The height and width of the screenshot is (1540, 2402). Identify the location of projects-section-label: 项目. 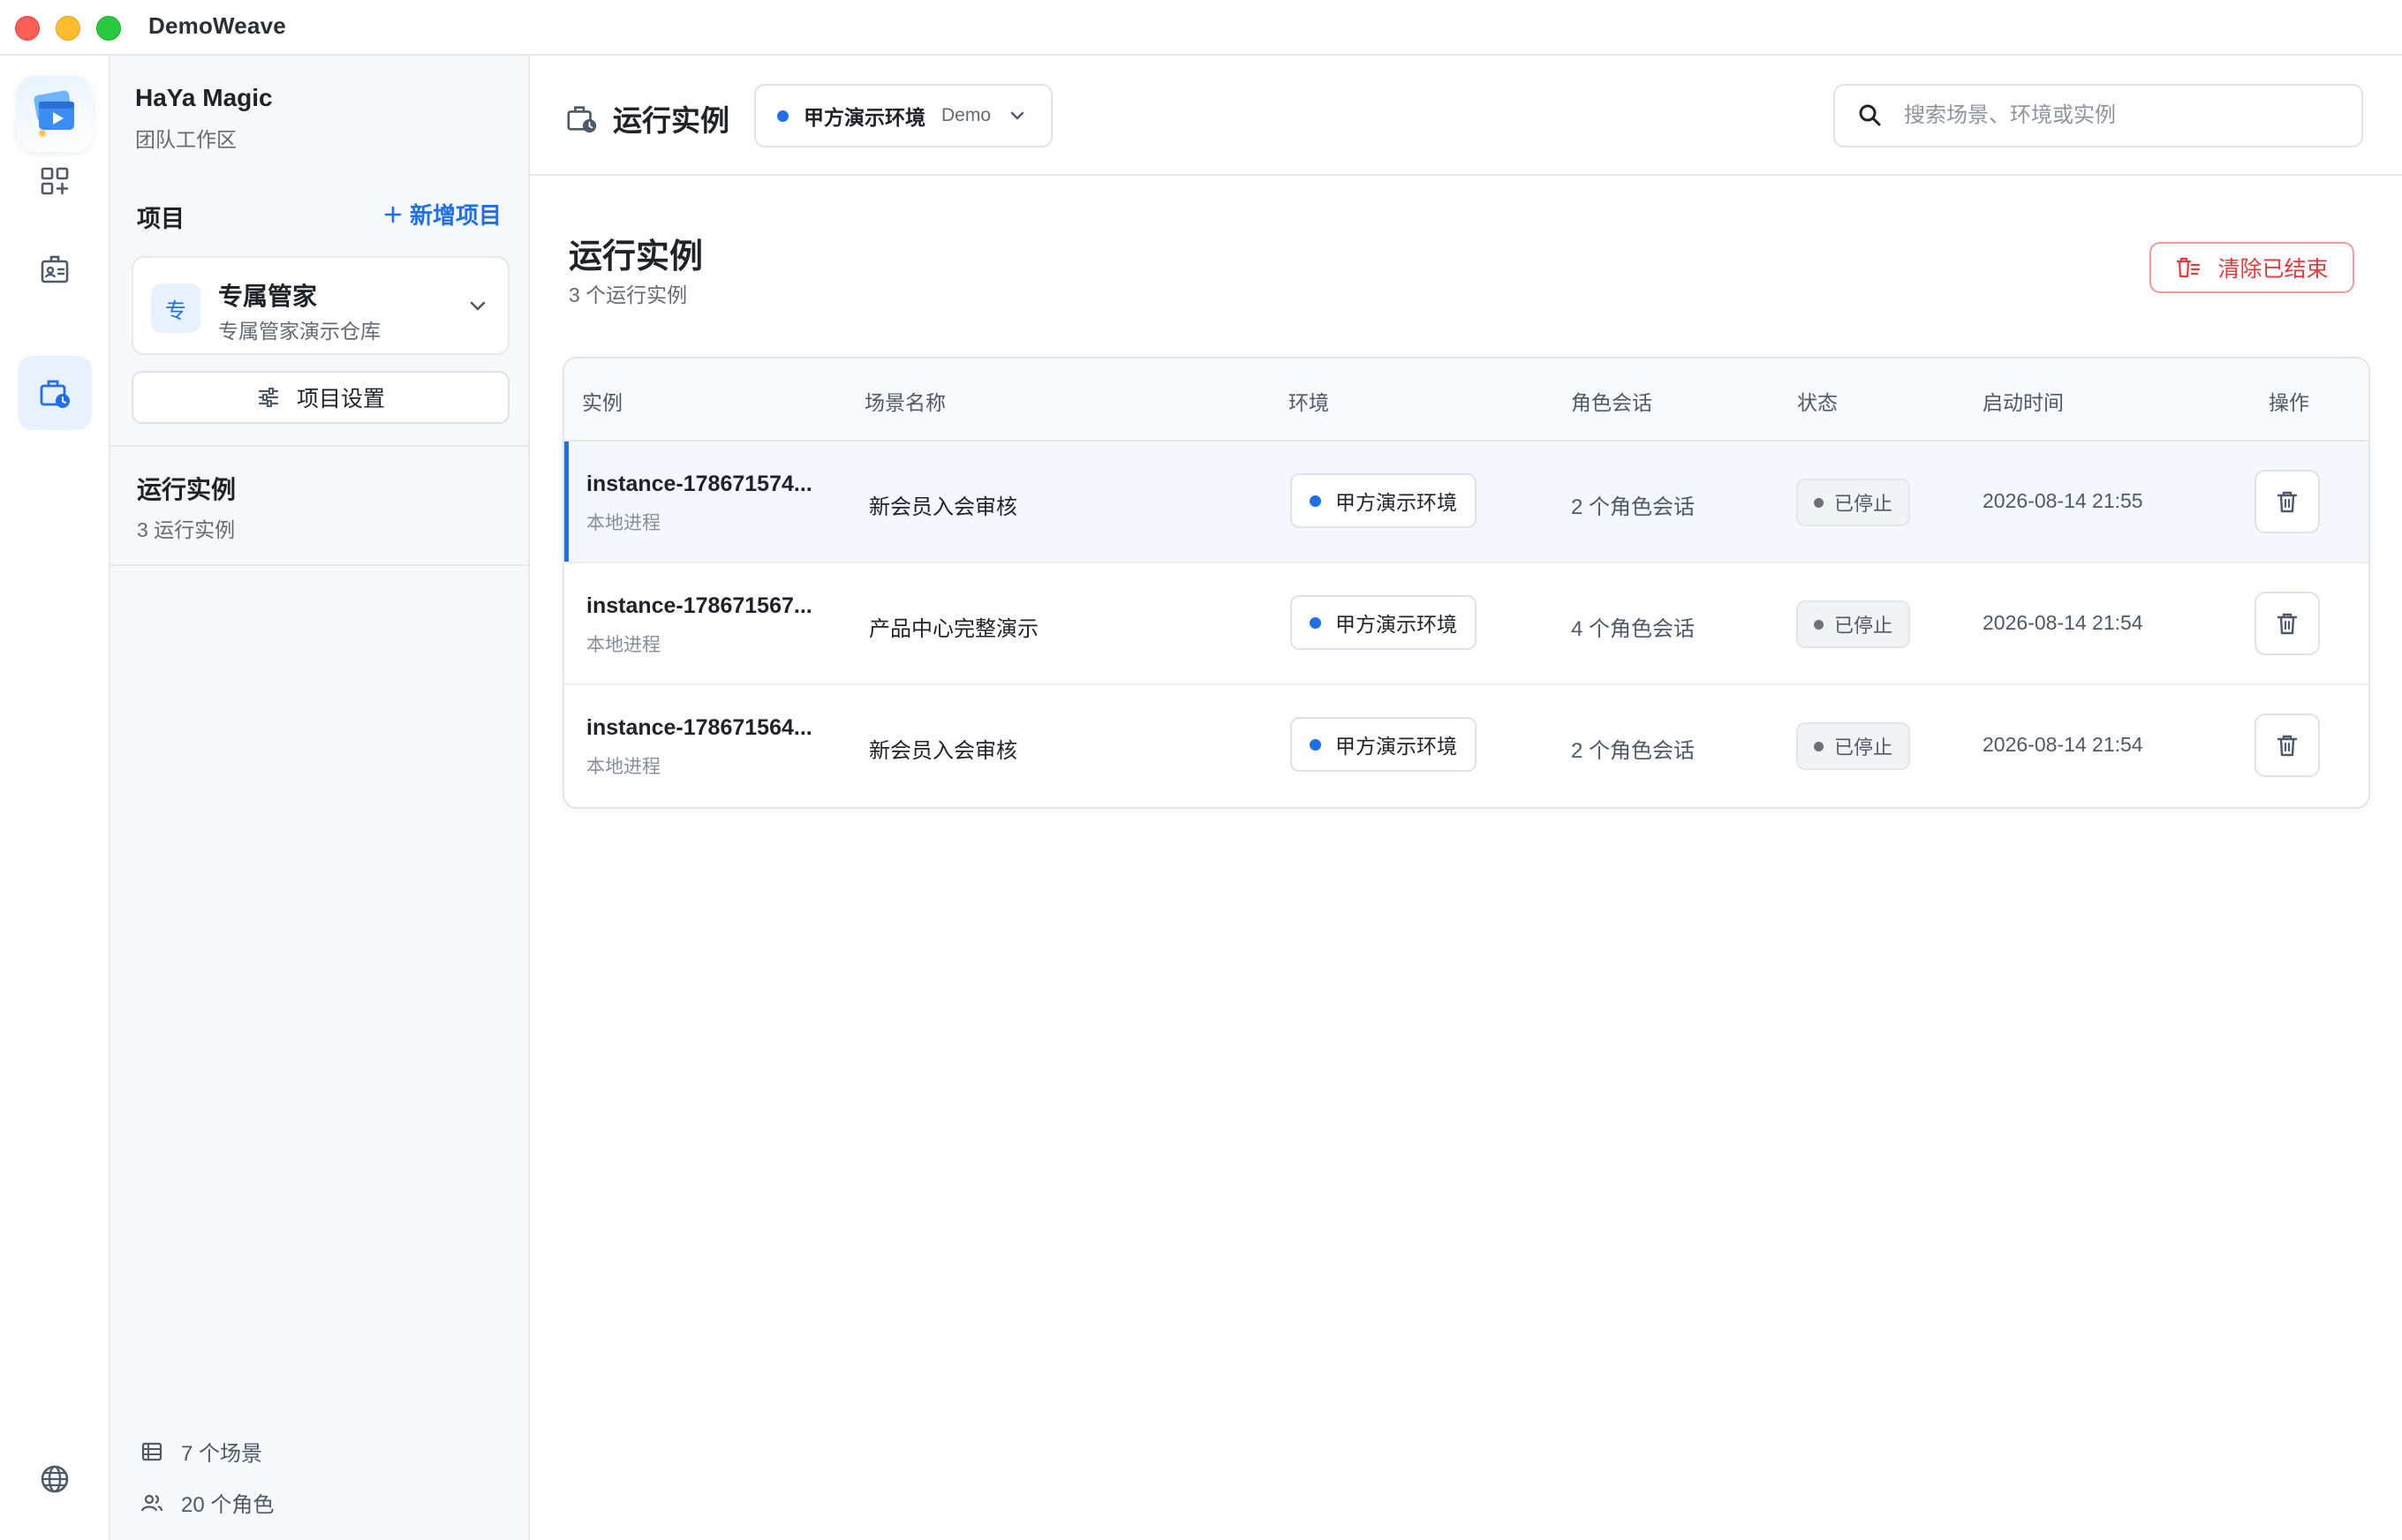
(161, 219).